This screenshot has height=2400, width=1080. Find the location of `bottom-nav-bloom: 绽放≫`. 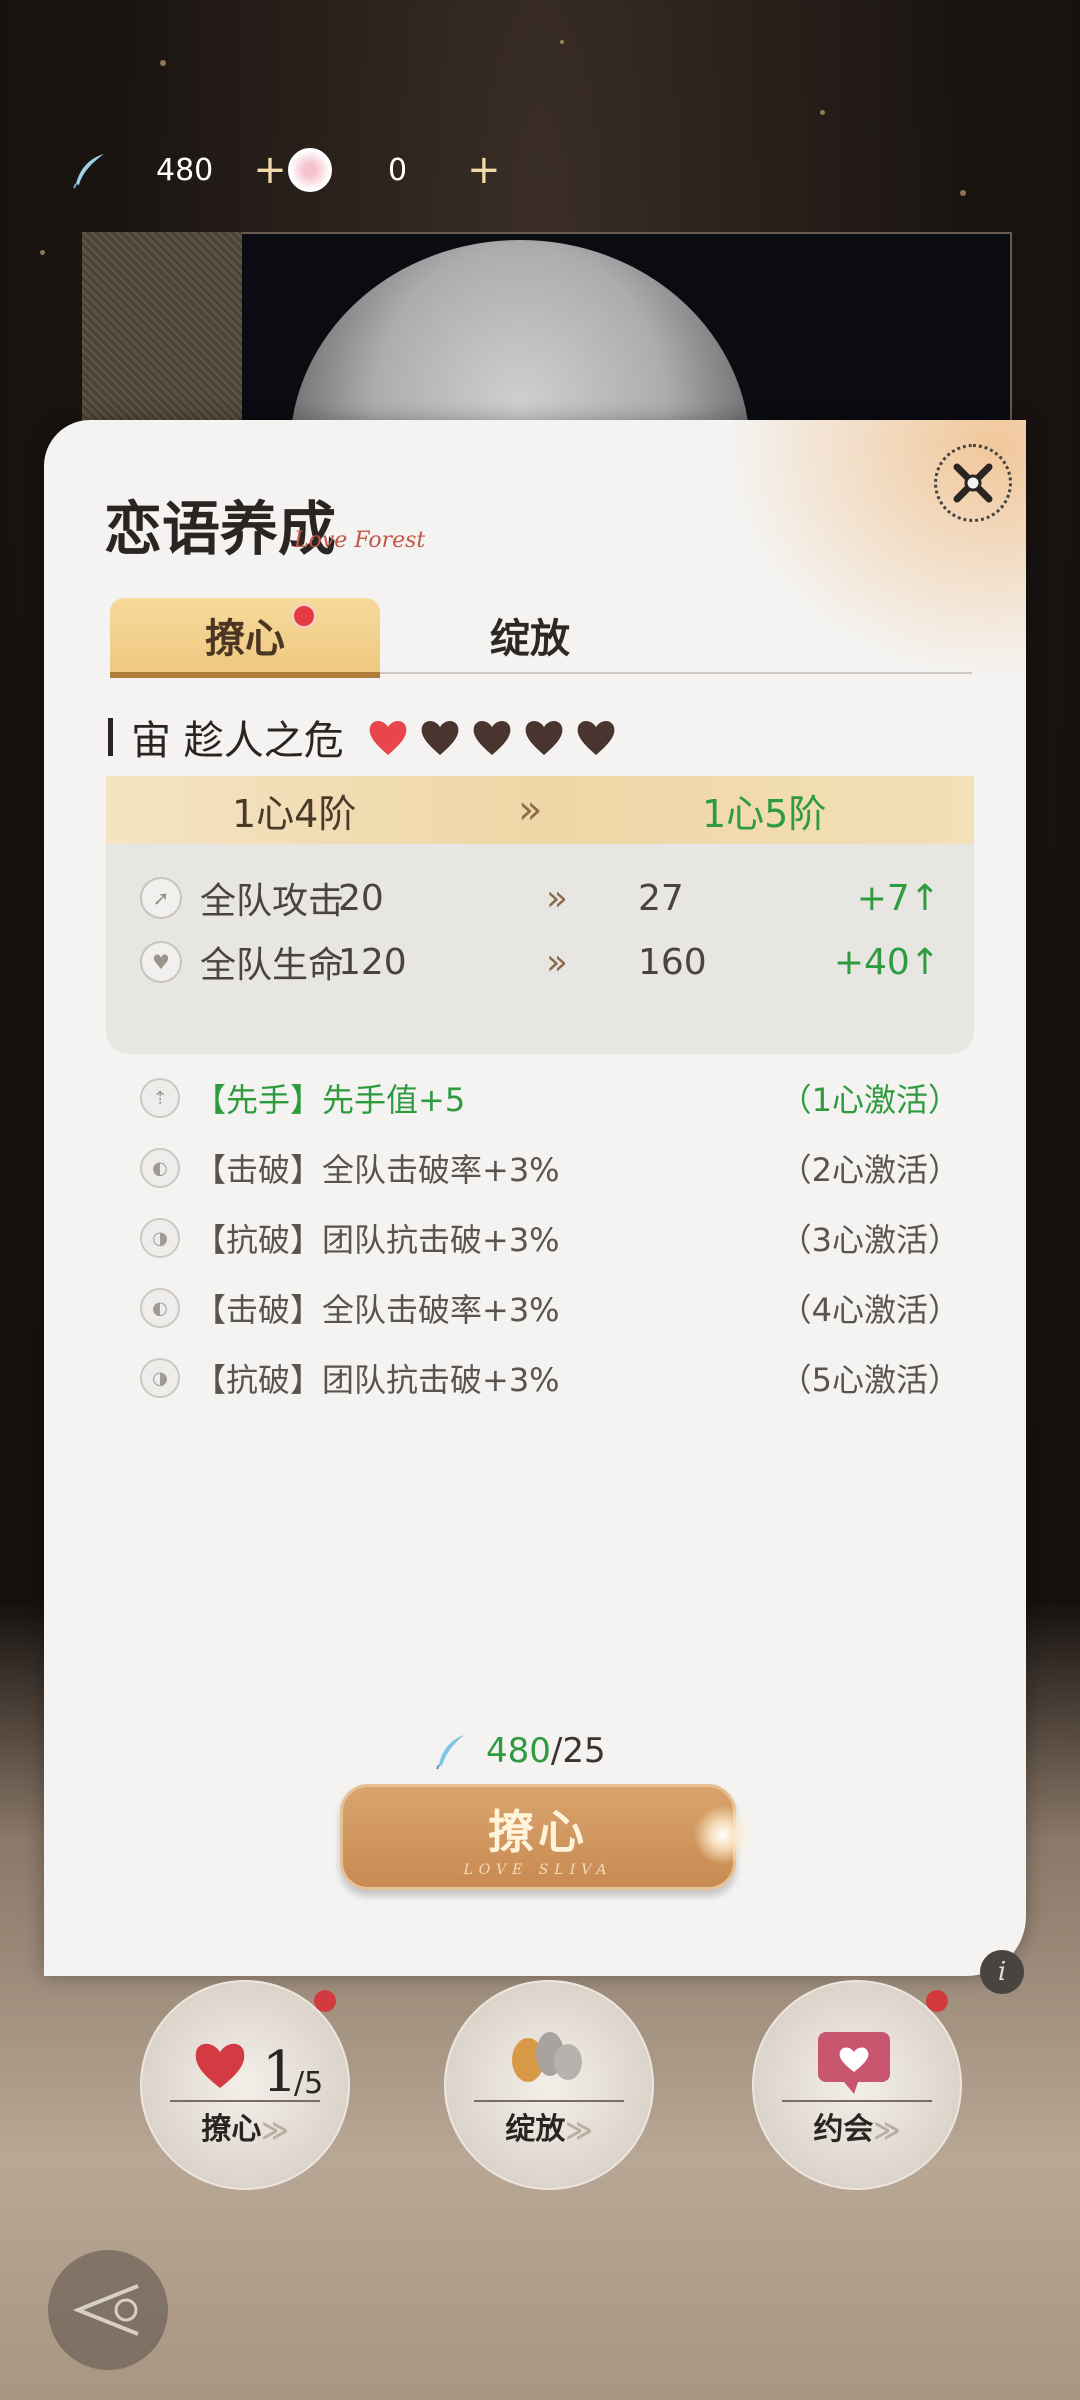

bottom-nav-bloom: 绽放≫ is located at coordinates (549, 2085).